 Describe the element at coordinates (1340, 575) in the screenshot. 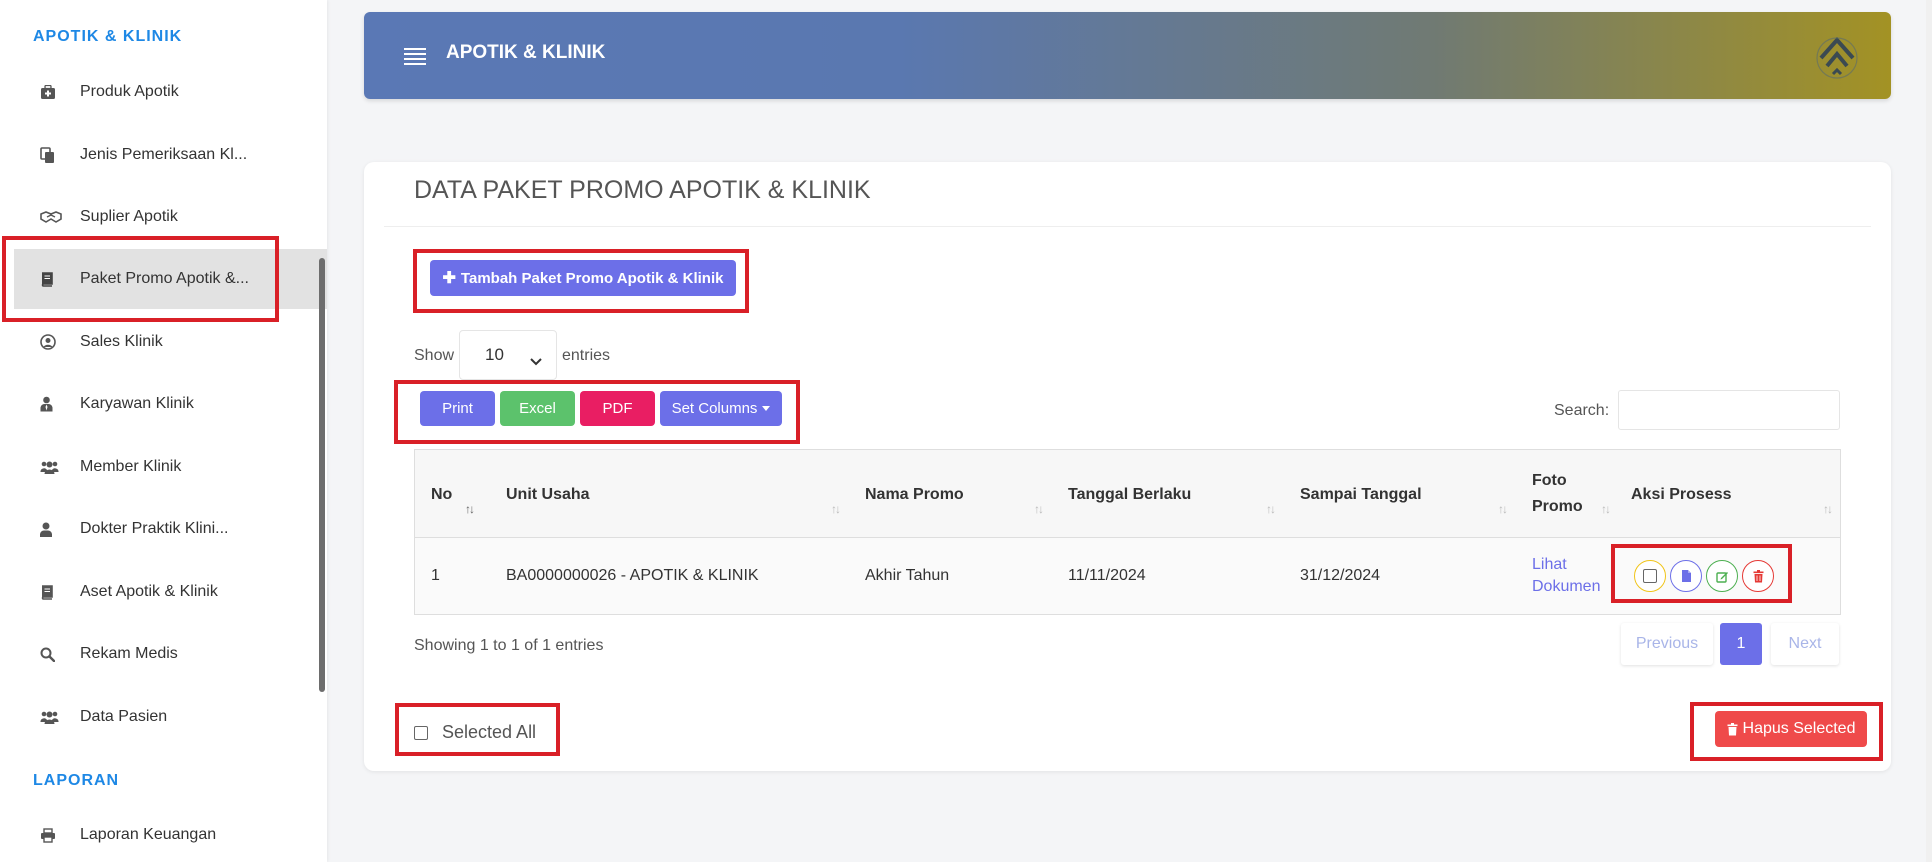

I see `cell-sampai-tanggal: 31/12/2024` at that location.